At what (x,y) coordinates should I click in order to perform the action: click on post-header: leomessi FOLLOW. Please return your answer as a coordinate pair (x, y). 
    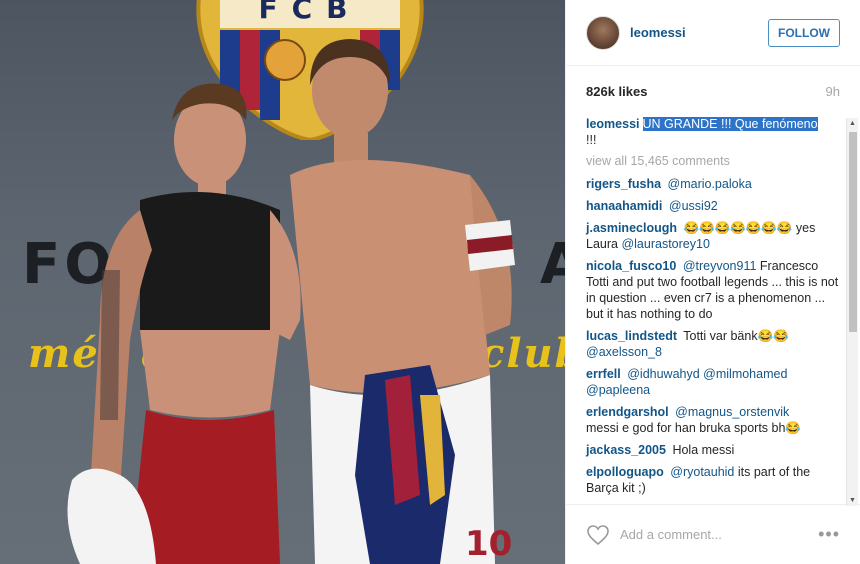
    Looking at the image, I should click on (713, 33).